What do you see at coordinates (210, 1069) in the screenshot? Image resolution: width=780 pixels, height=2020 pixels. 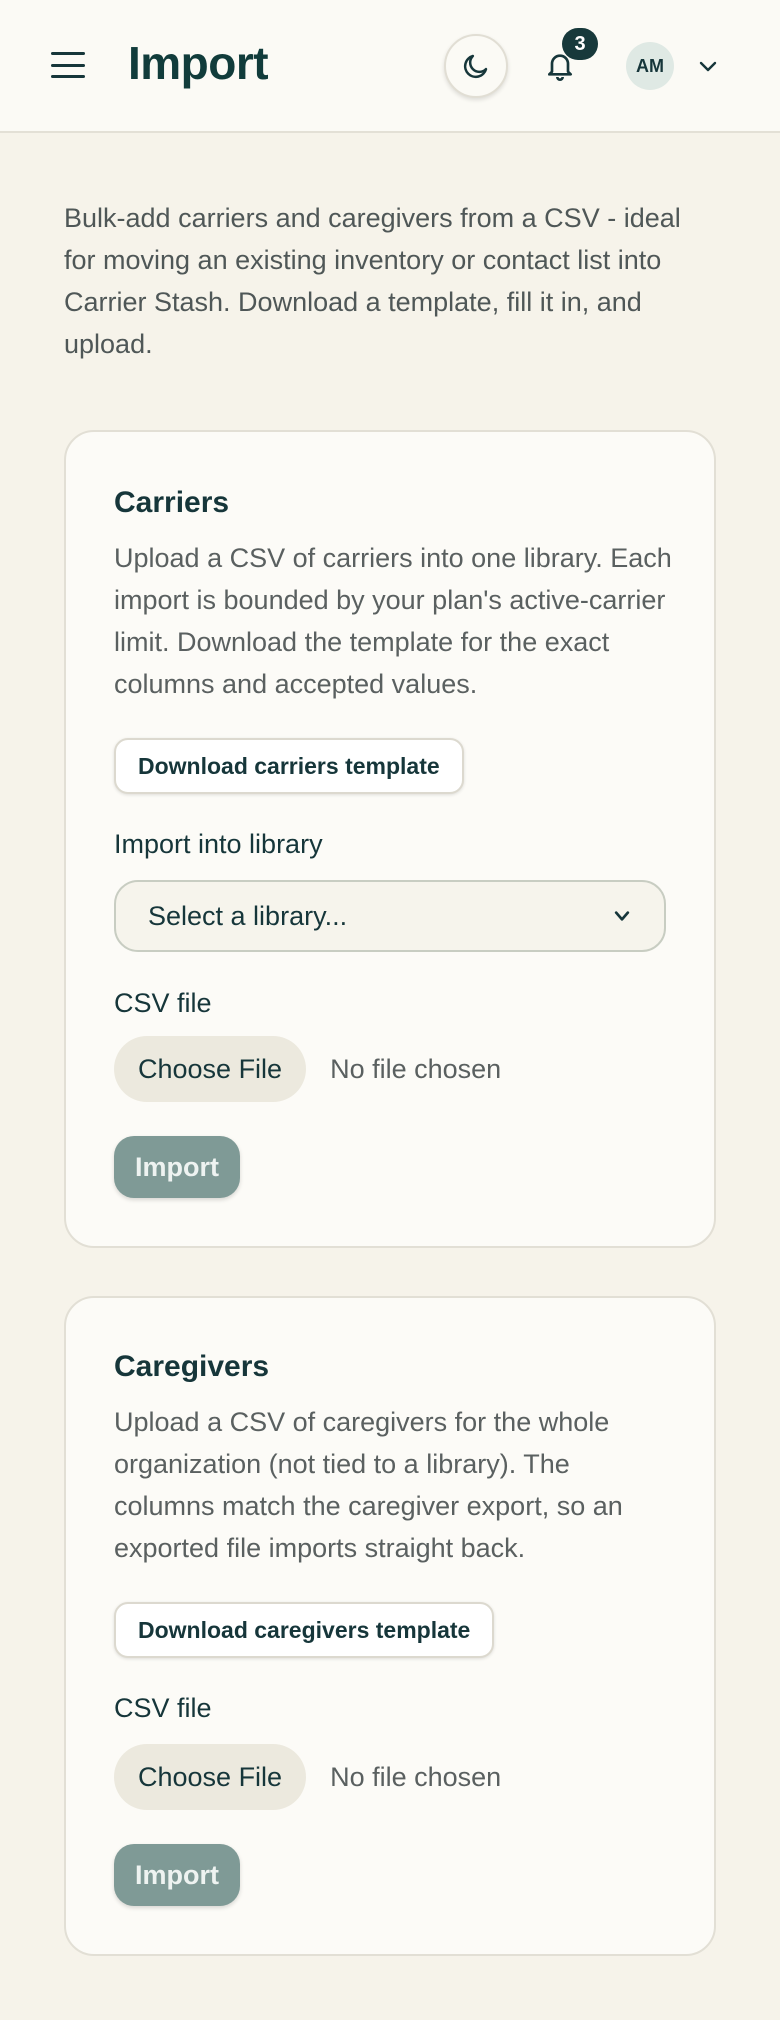 I see `carriers-choose-file-button: Choose File` at bounding box center [210, 1069].